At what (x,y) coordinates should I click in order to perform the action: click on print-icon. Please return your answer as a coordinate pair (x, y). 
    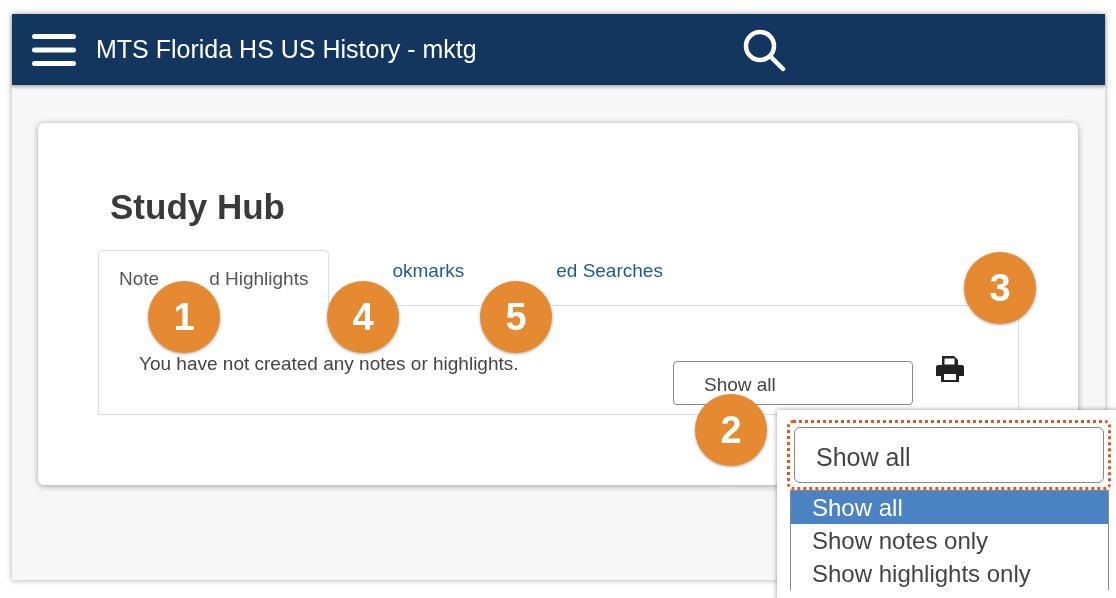
    Looking at the image, I should click on (950, 369).